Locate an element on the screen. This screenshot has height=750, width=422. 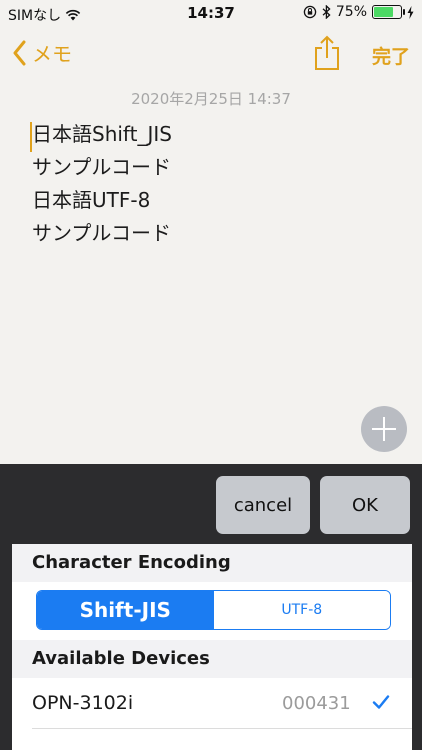
segment-utf-8: UTF-8 is located at coordinates (301, 610).